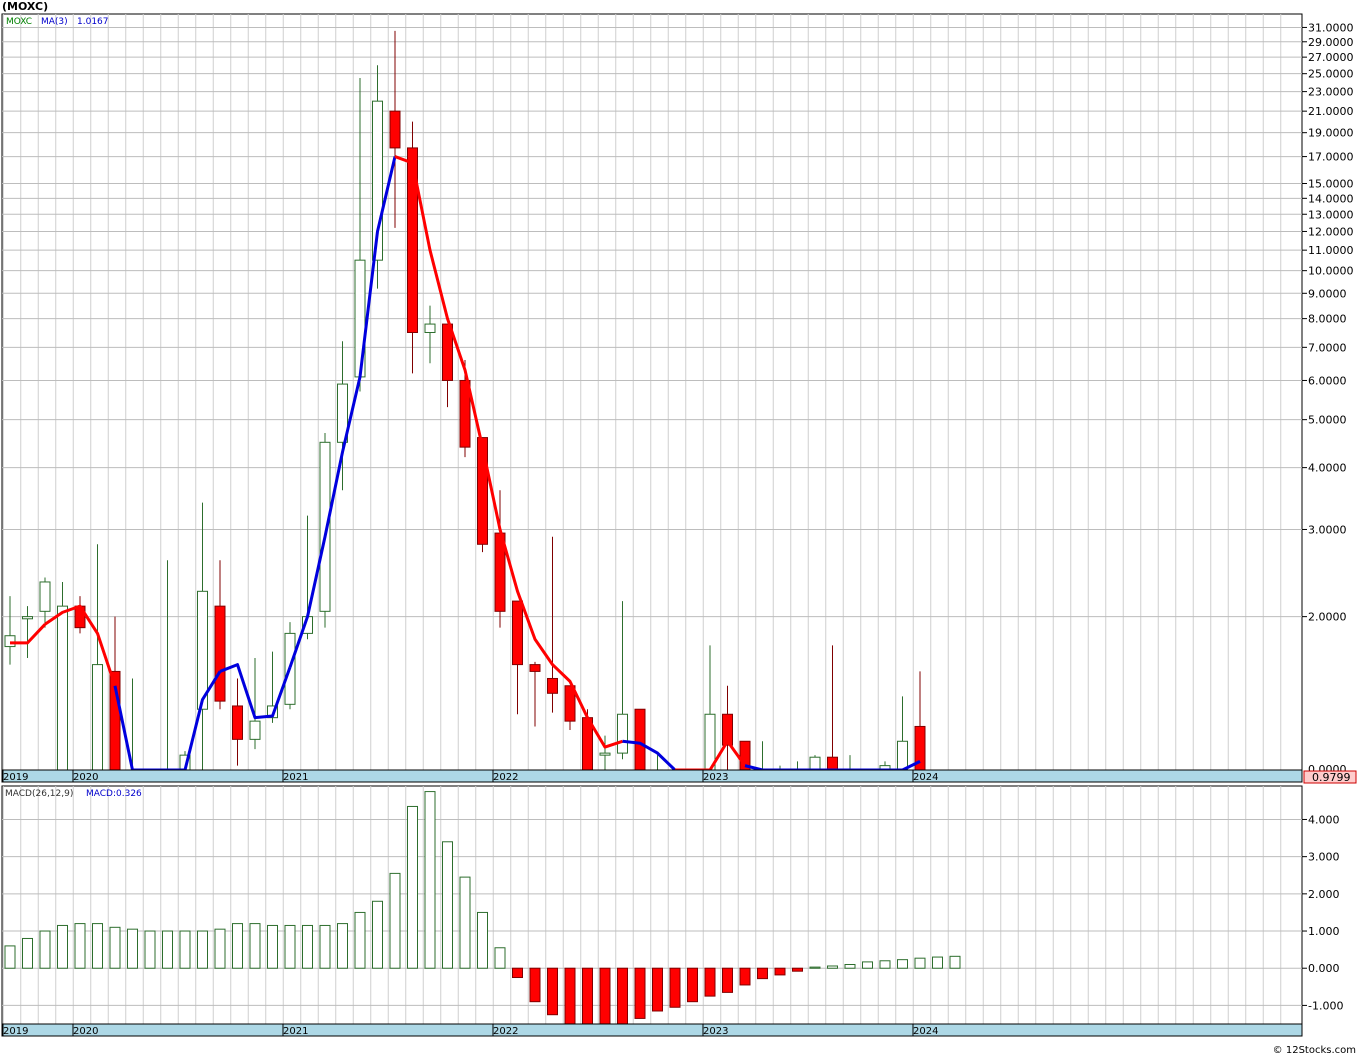 This screenshot has width=1360, height=1056. I want to click on macd-tick-label: 0.000, so click(1324, 968).